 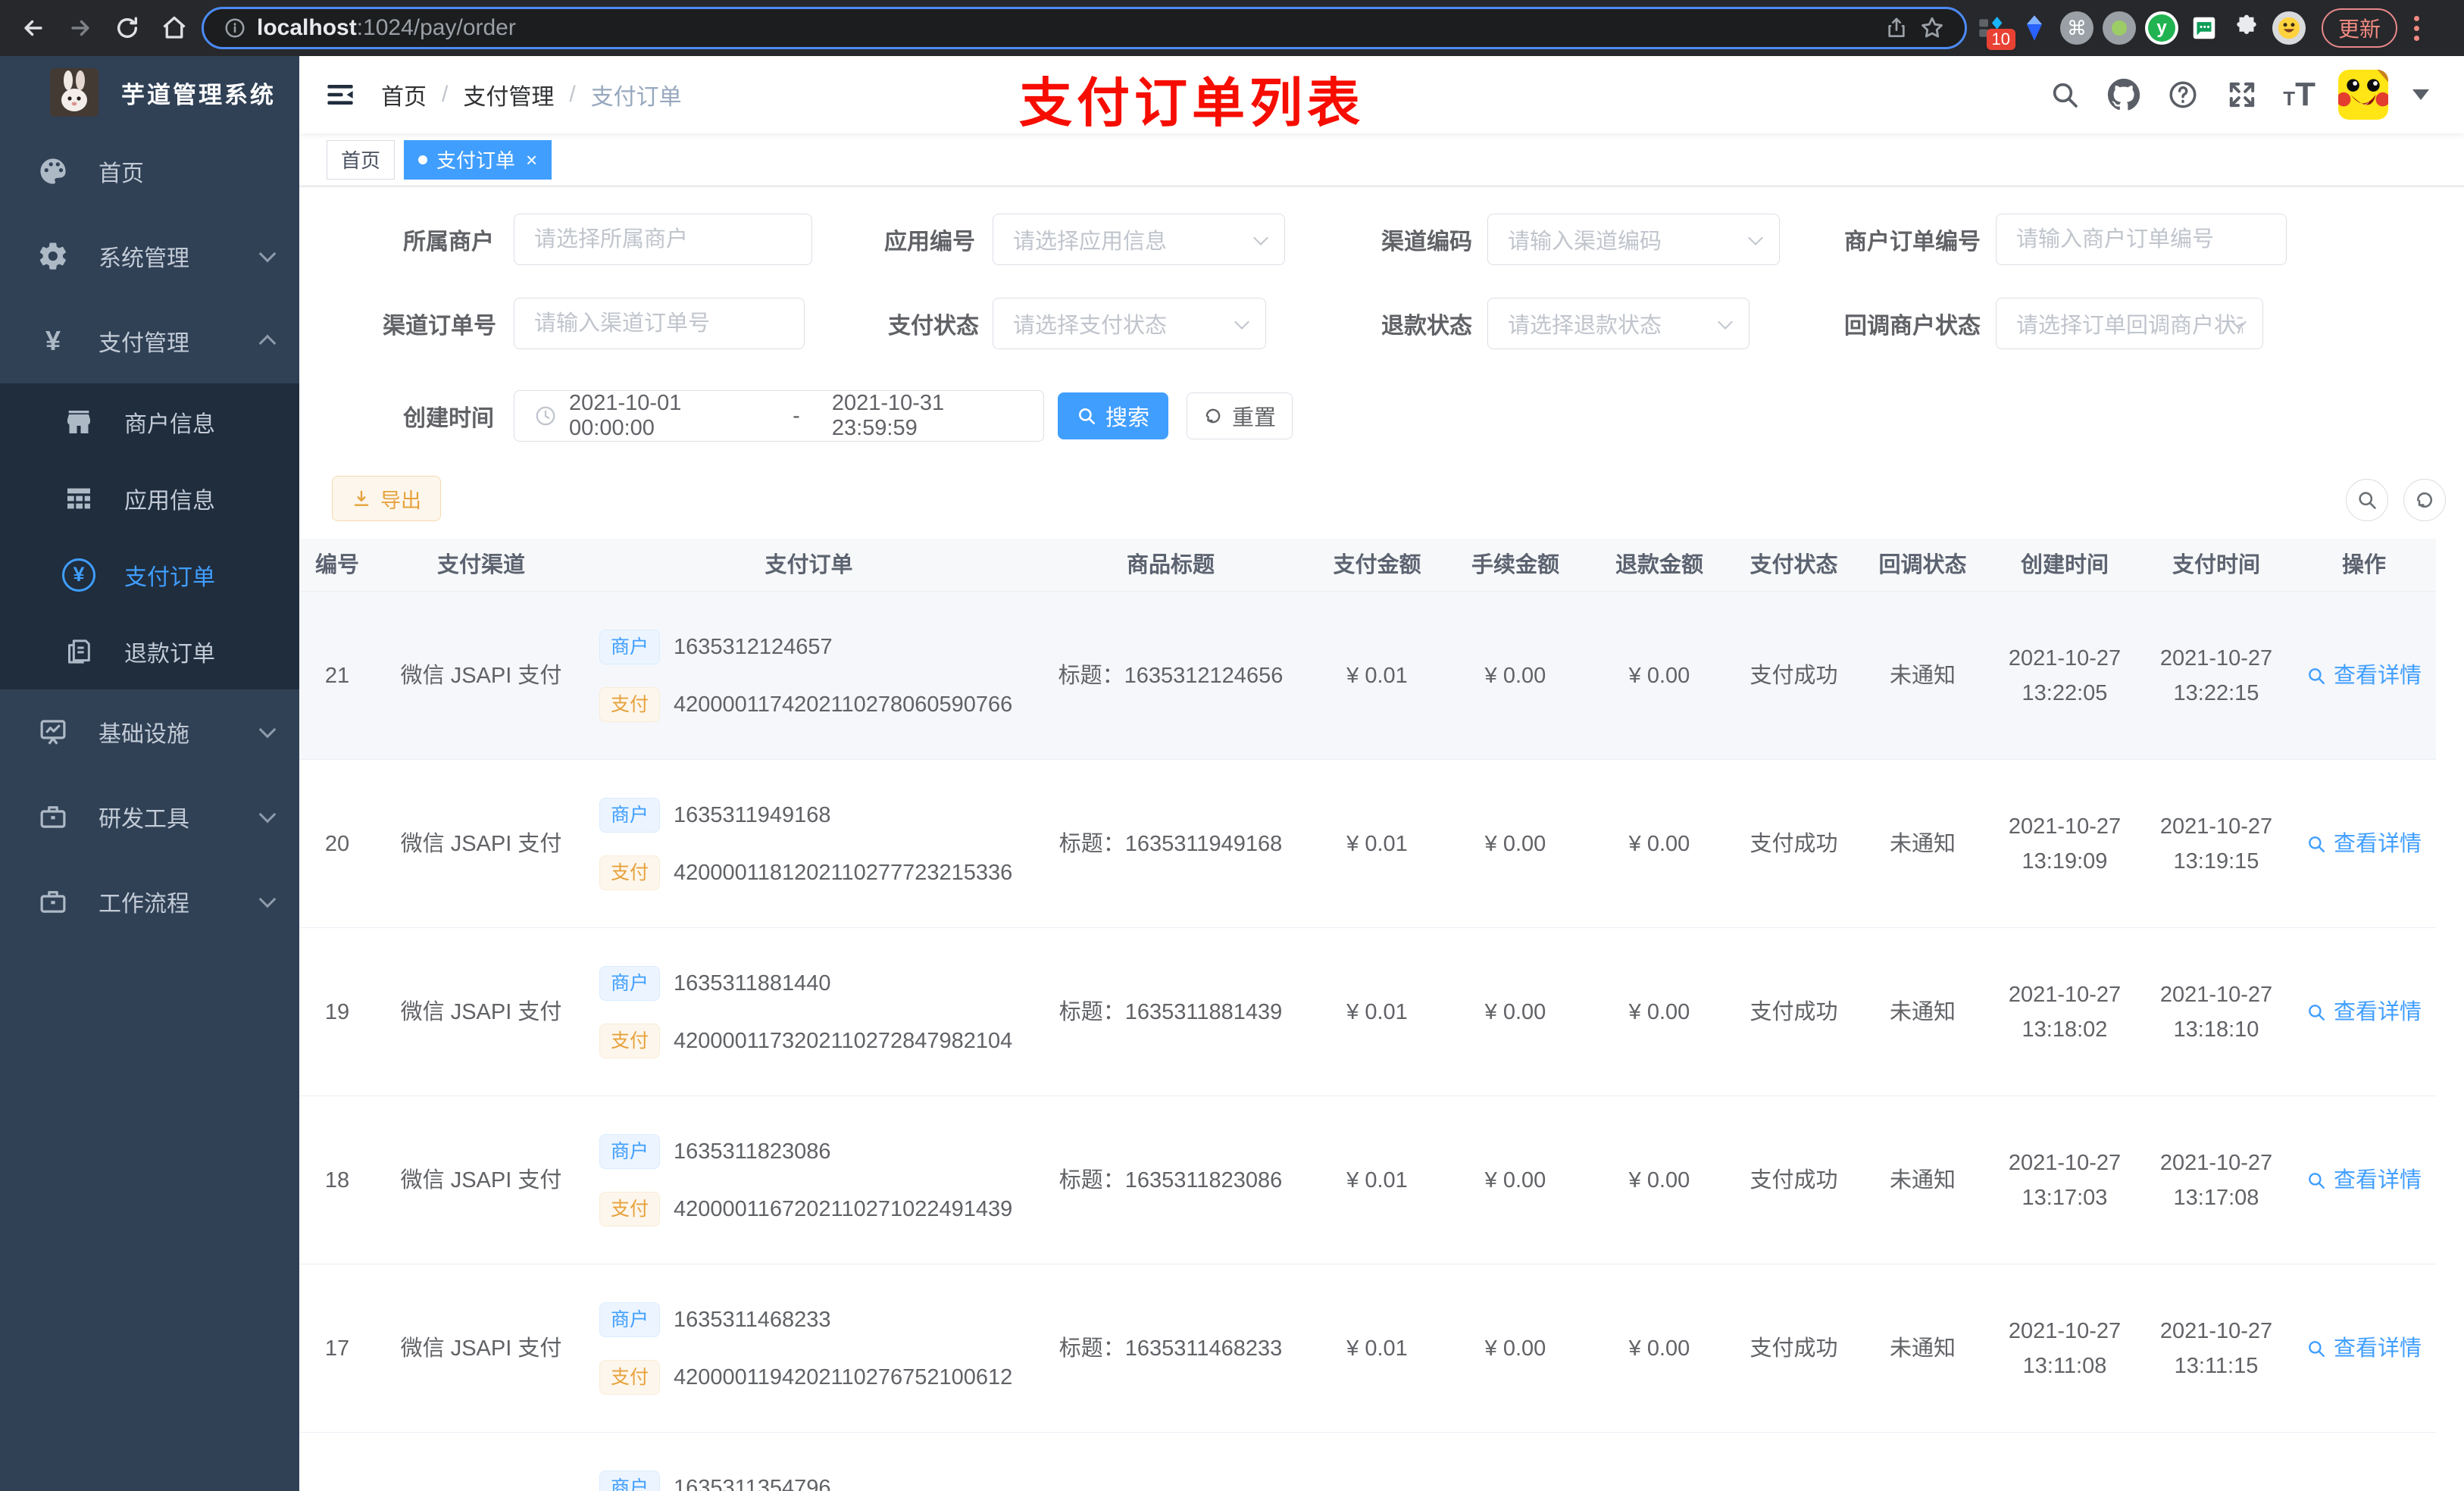 I want to click on browser-menu-icon, so click(x=2417, y=28).